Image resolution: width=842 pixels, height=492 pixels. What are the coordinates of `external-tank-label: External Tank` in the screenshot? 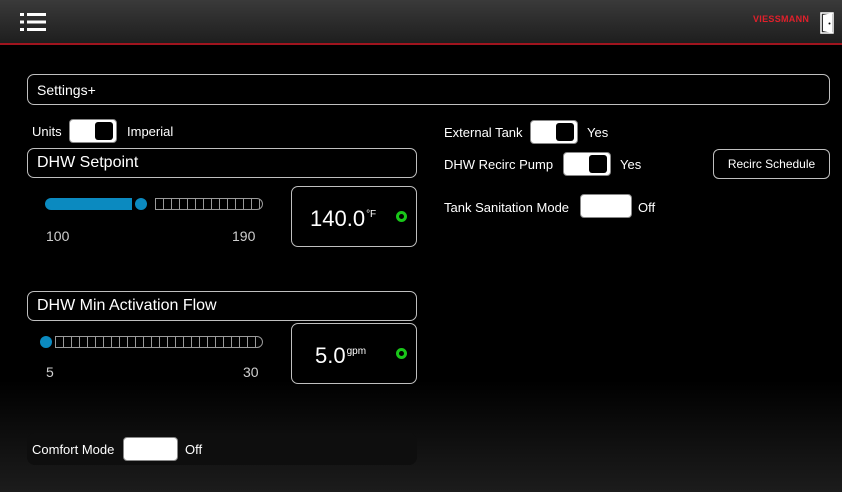 It's located at (483, 132).